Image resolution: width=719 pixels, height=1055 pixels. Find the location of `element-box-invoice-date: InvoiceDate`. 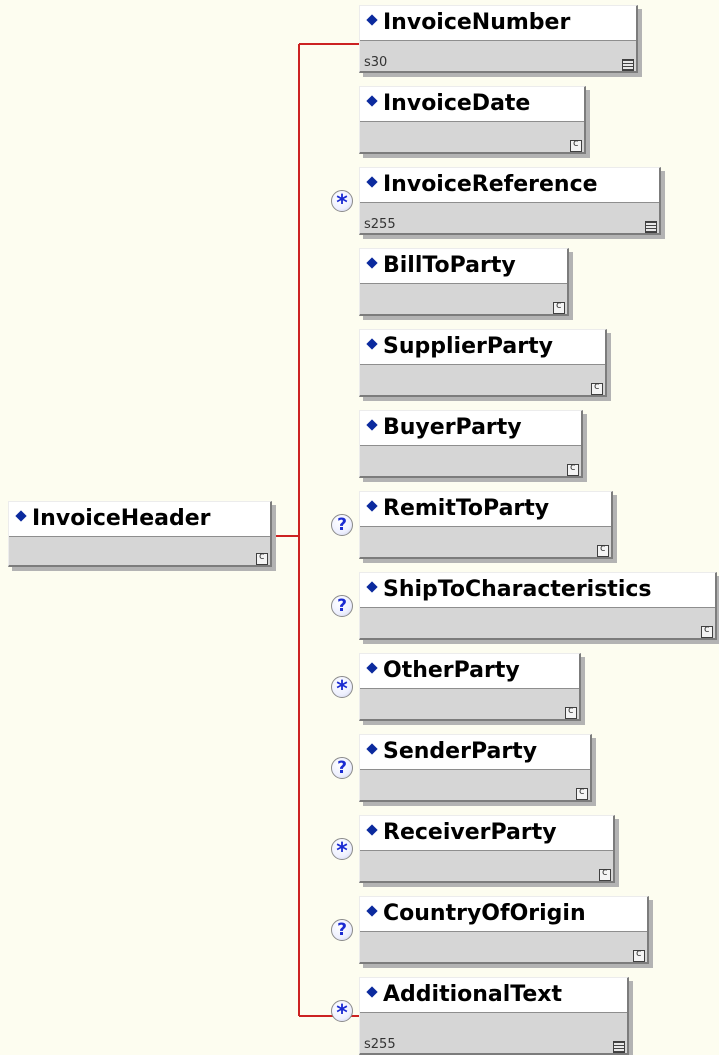

element-box-invoice-date: InvoiceDate is located at coordinates (472, 120).